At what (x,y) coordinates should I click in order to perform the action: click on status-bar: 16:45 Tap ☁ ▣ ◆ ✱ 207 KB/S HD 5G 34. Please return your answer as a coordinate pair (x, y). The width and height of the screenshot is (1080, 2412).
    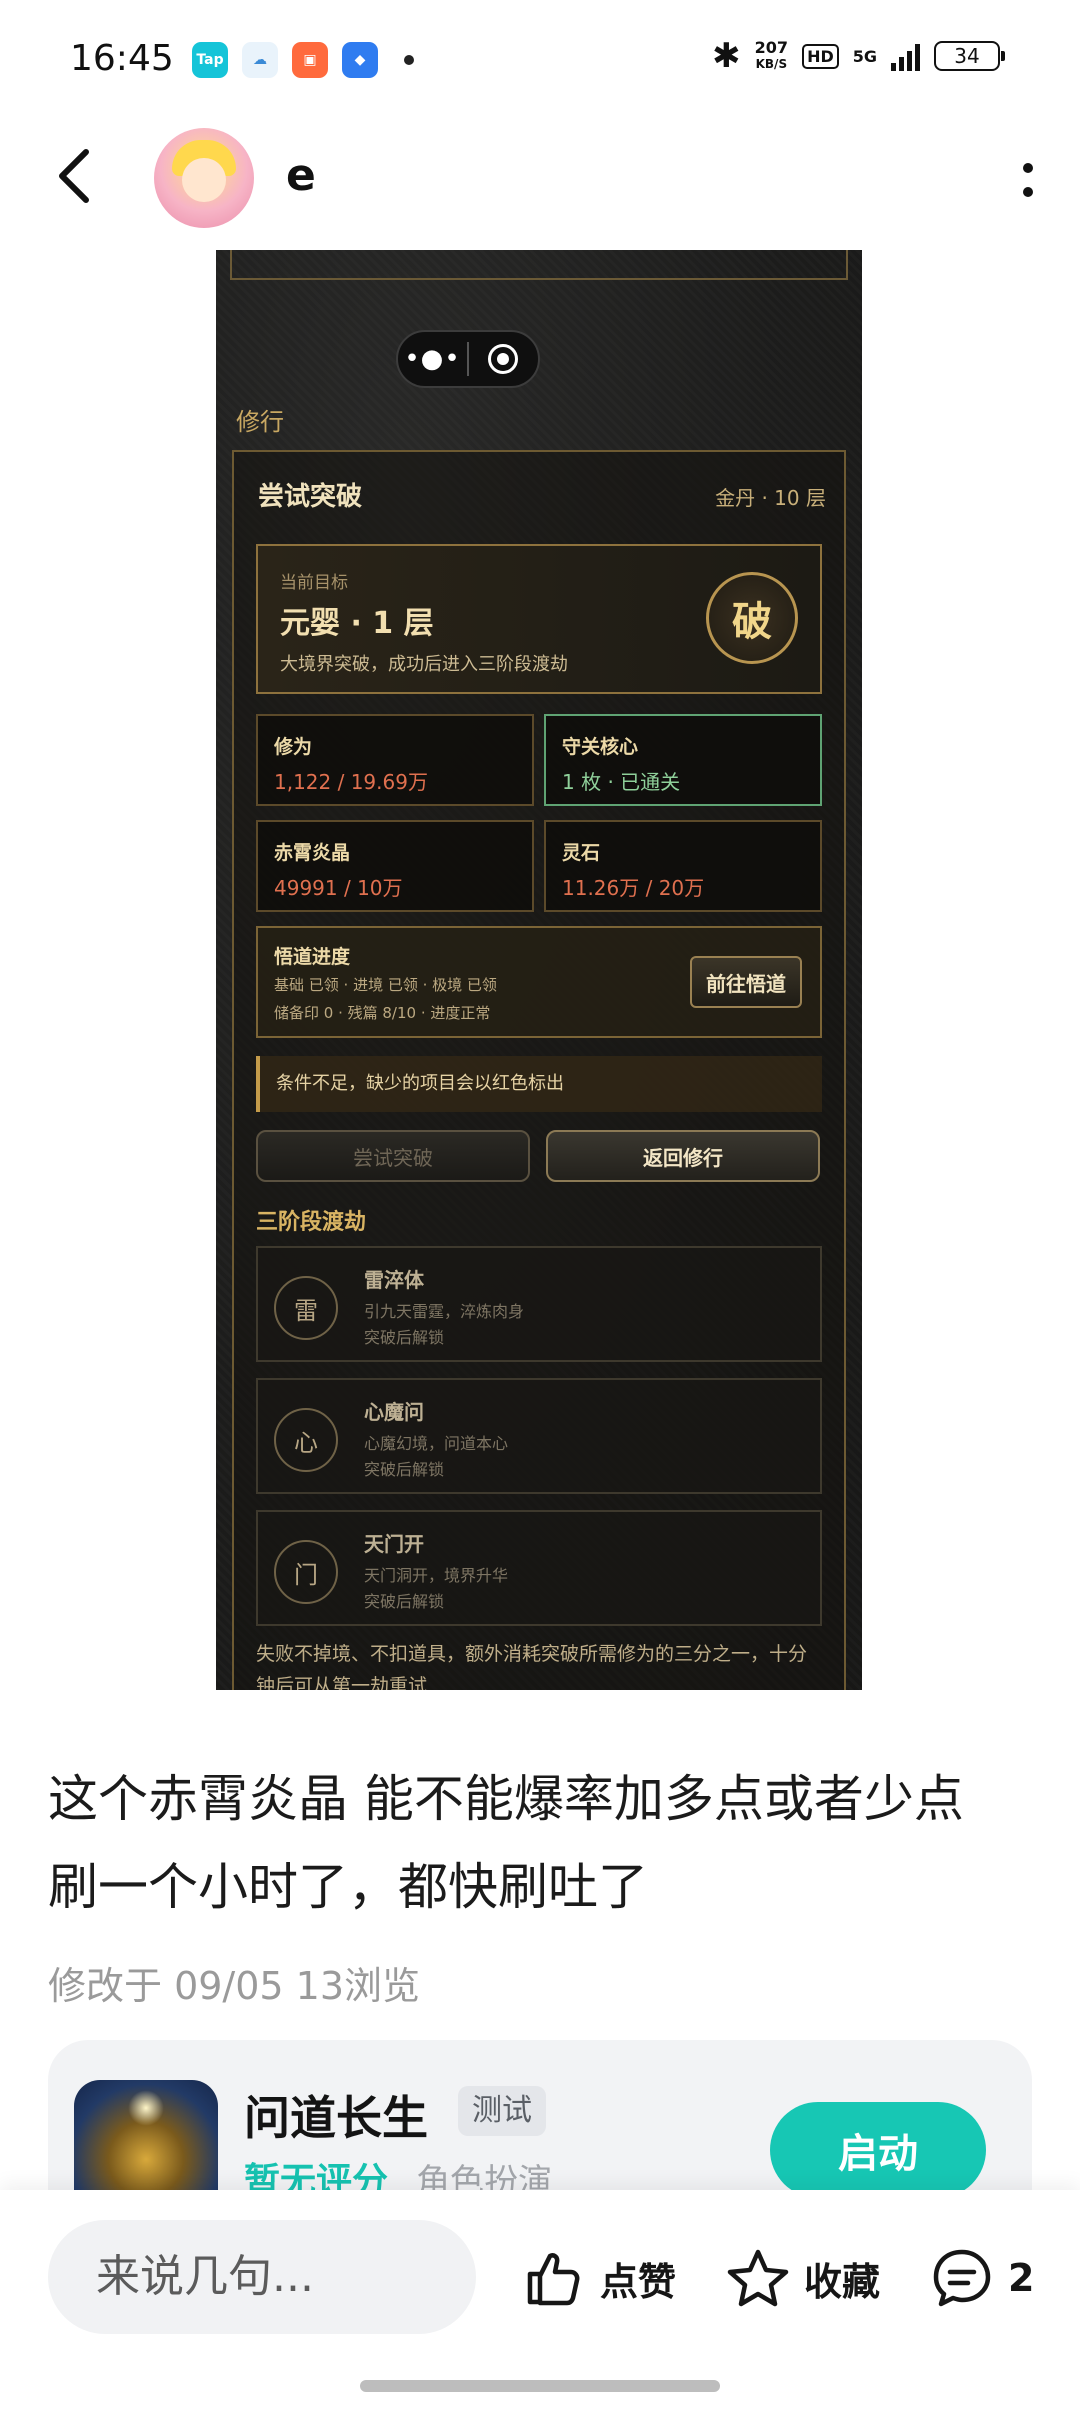
    Looking at the image, I should click on (540, 60).